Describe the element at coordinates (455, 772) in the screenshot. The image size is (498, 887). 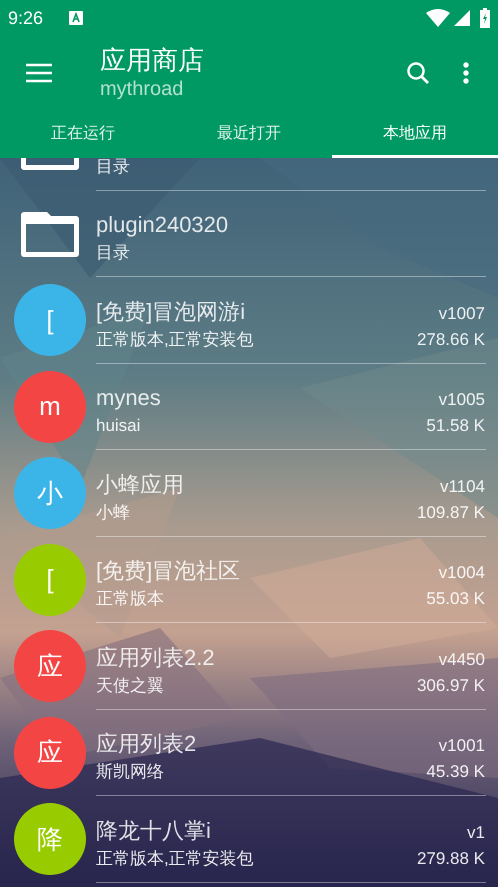
I see `item-size: 45.39 K` at that location.